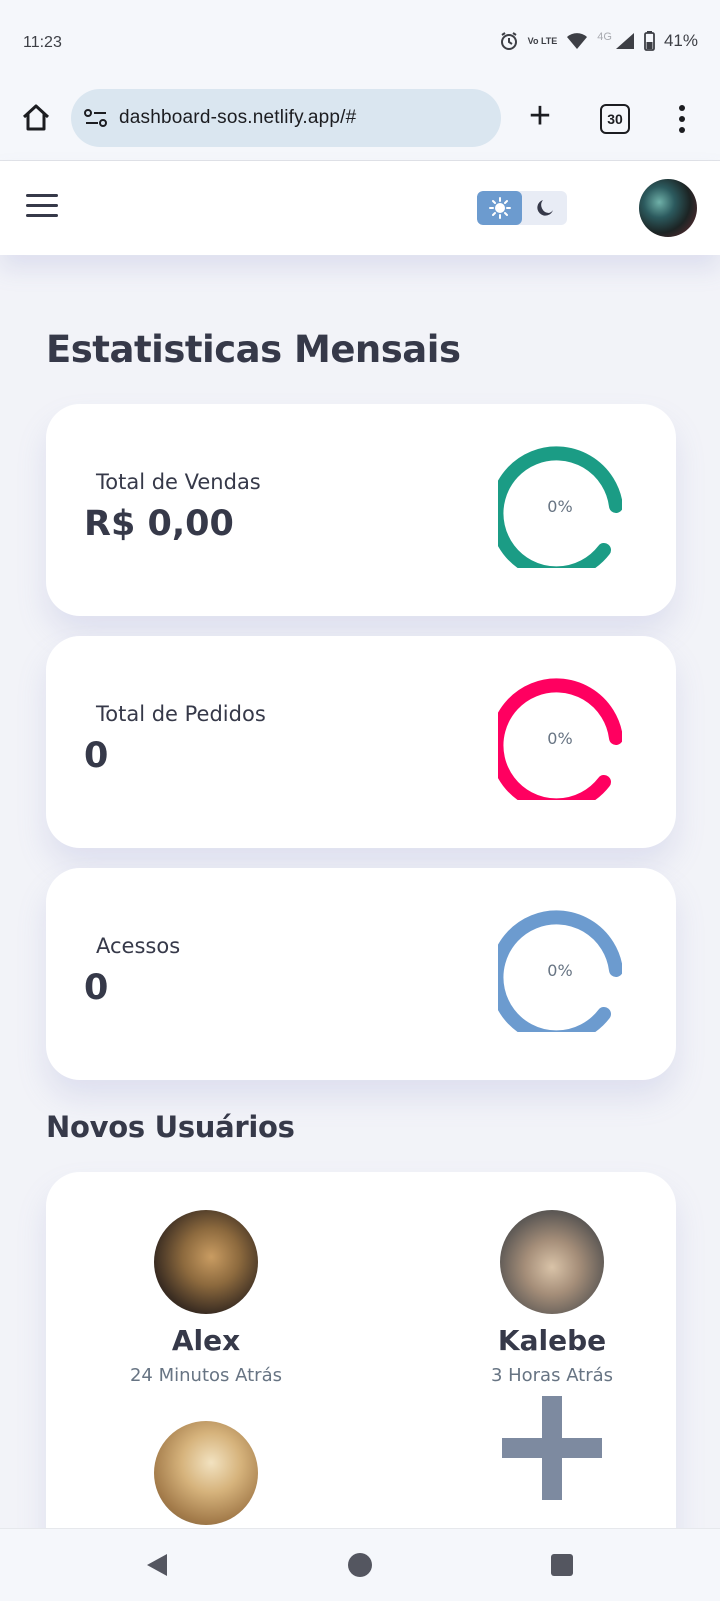 The image size is (720, 1601). What do you see at coordinates (361, 974) in the screenshot?
I see `access-card: Acessos 0 0%` at bounding box center [361, 974].